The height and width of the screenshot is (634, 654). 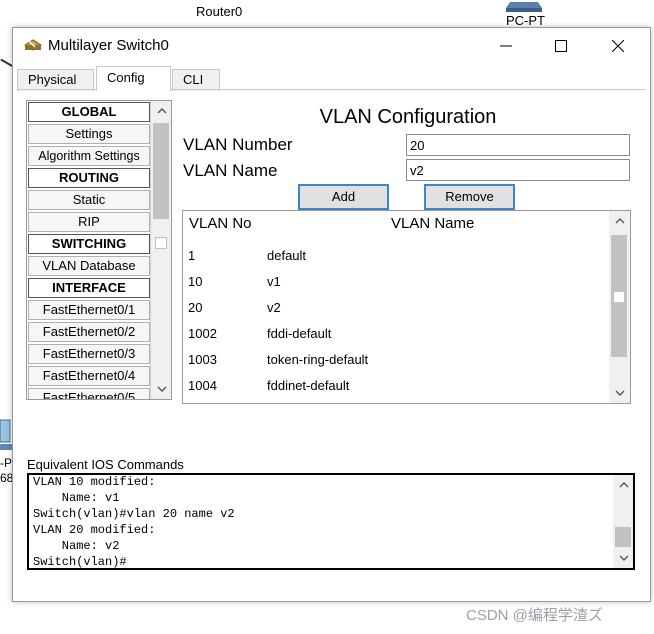 What do you see at coordinates (133, 78) in the screenshot?
I see `tab-config: Config` at bounding box center [133, 78].